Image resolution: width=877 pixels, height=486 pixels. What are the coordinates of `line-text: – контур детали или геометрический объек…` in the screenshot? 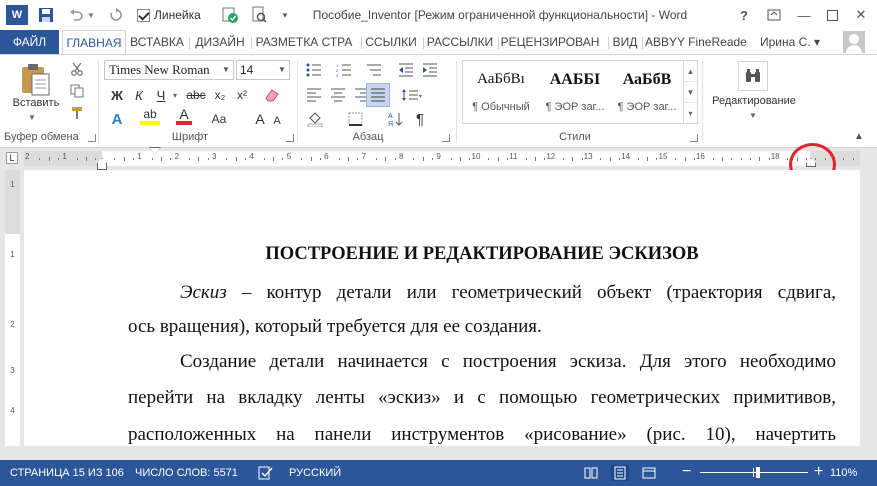 It's located at (531, 292).